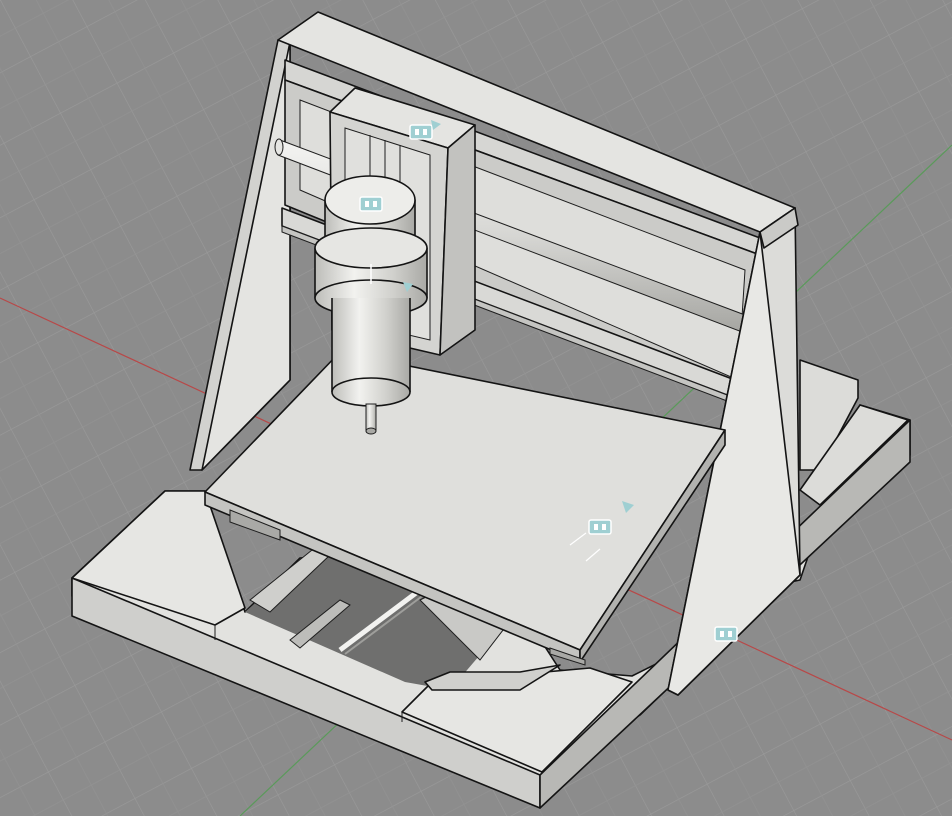 The image size is (952, 816). I want to click on end-mill, so click(371, 419).